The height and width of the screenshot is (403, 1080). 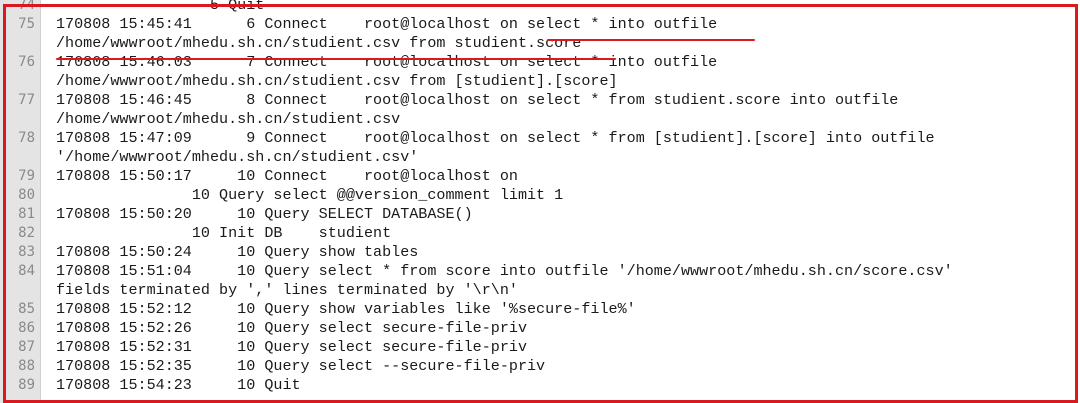 What do you see at coordinates (26, 328) in the screenshot?
I see `line-number: 86` at bounding box center [26, 328].